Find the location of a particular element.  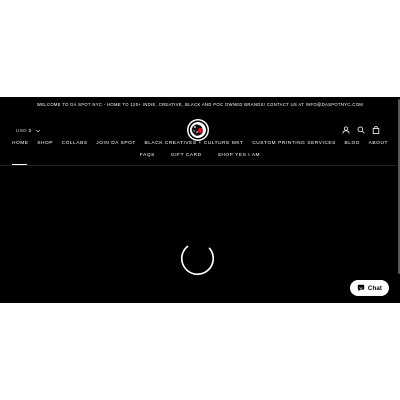

nav-item-blog: BLOG is located at coordinates (353, 143).